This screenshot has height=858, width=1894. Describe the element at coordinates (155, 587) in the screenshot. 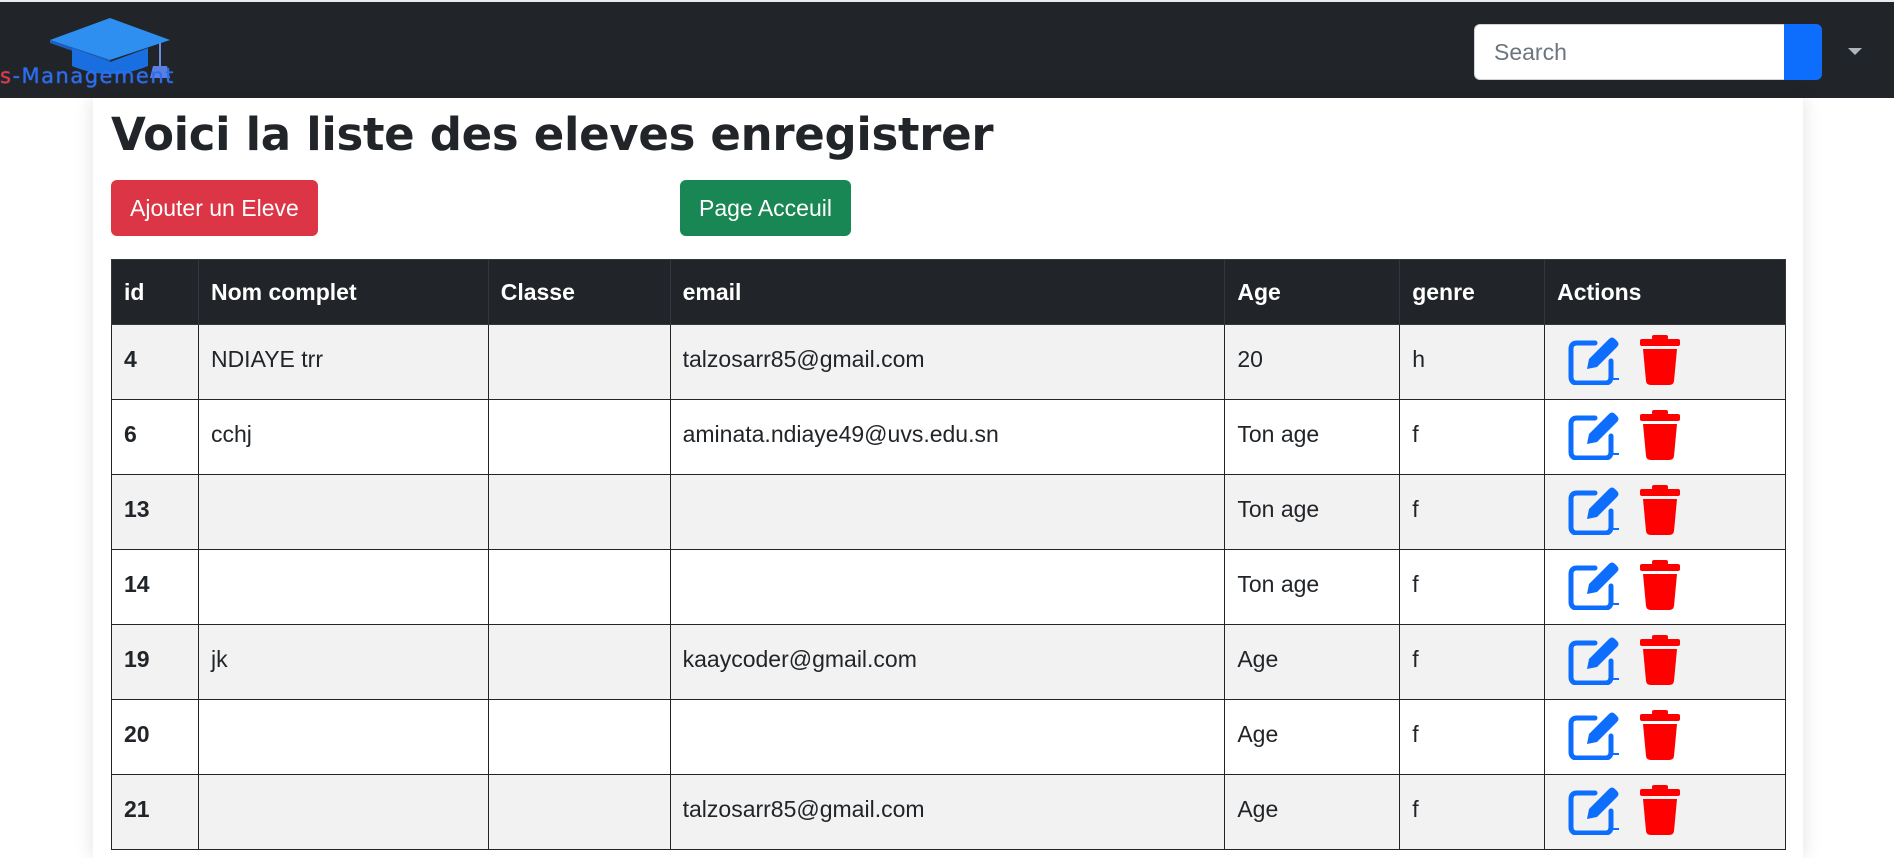

I see `cell-id: 14` at that location.